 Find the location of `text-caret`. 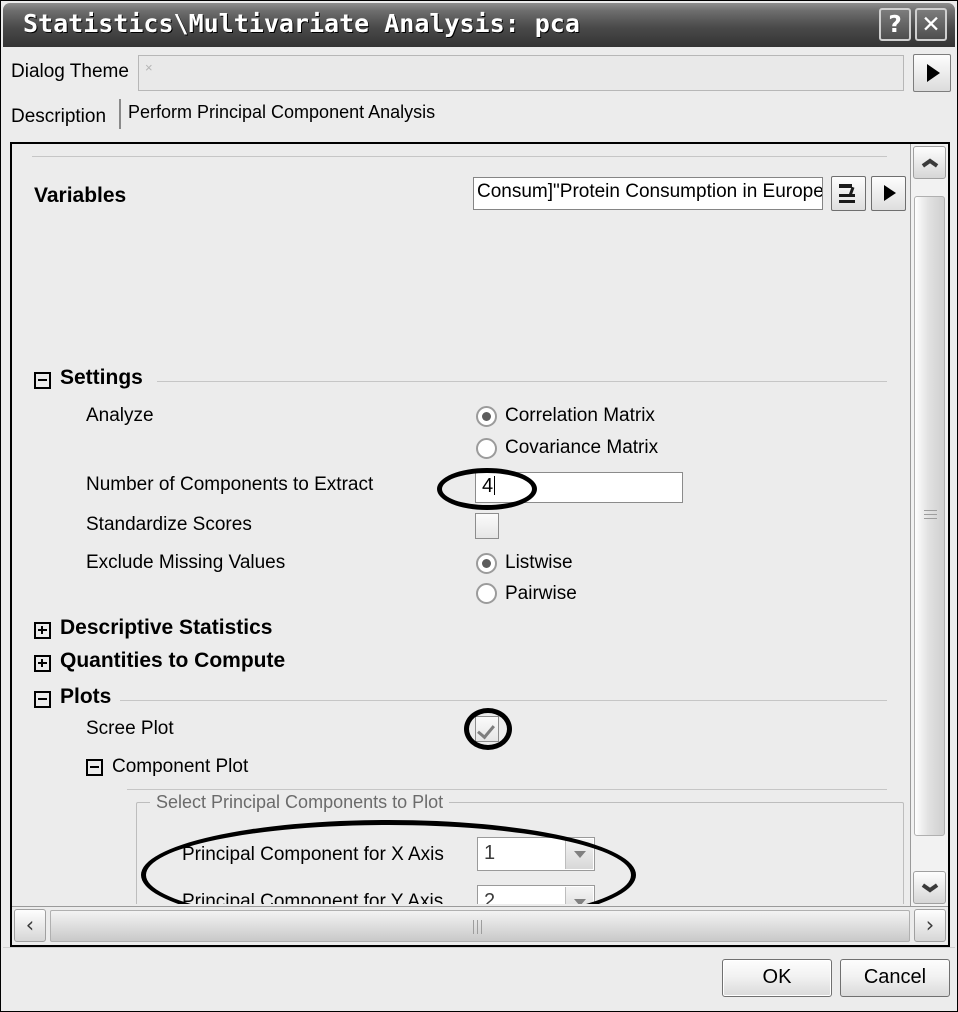

text-caret is located at coordinates (495, 485).